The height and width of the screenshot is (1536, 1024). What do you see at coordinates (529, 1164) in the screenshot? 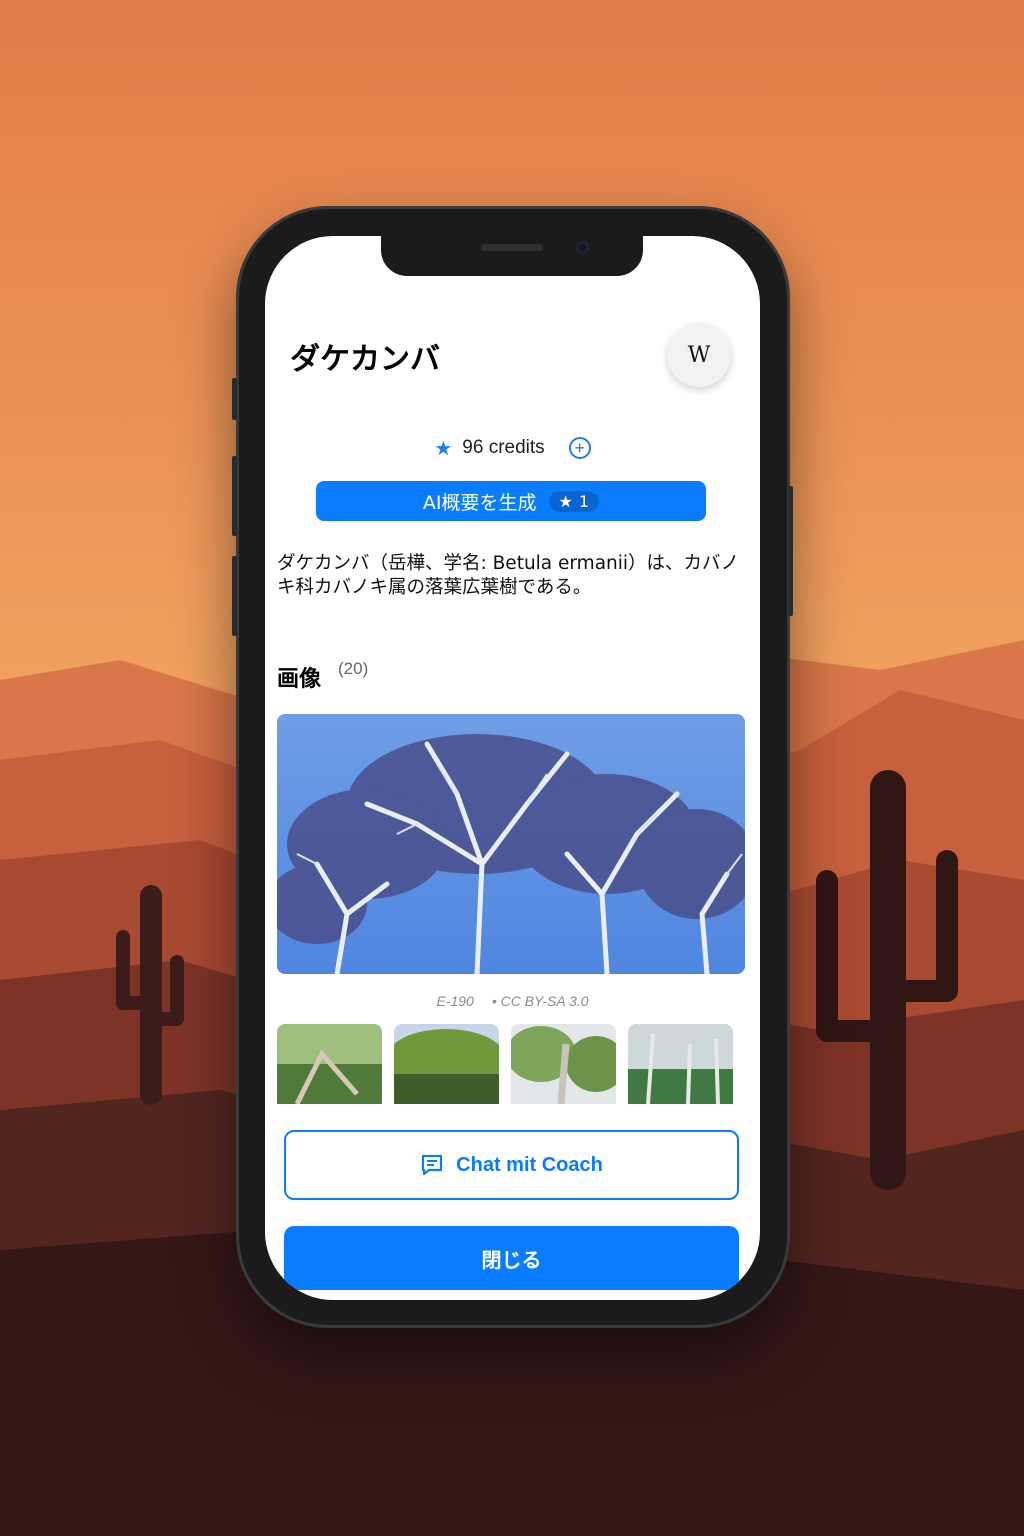
I see `chat-button-label: Chat mit Coach` at bounding box center [529, 1164].